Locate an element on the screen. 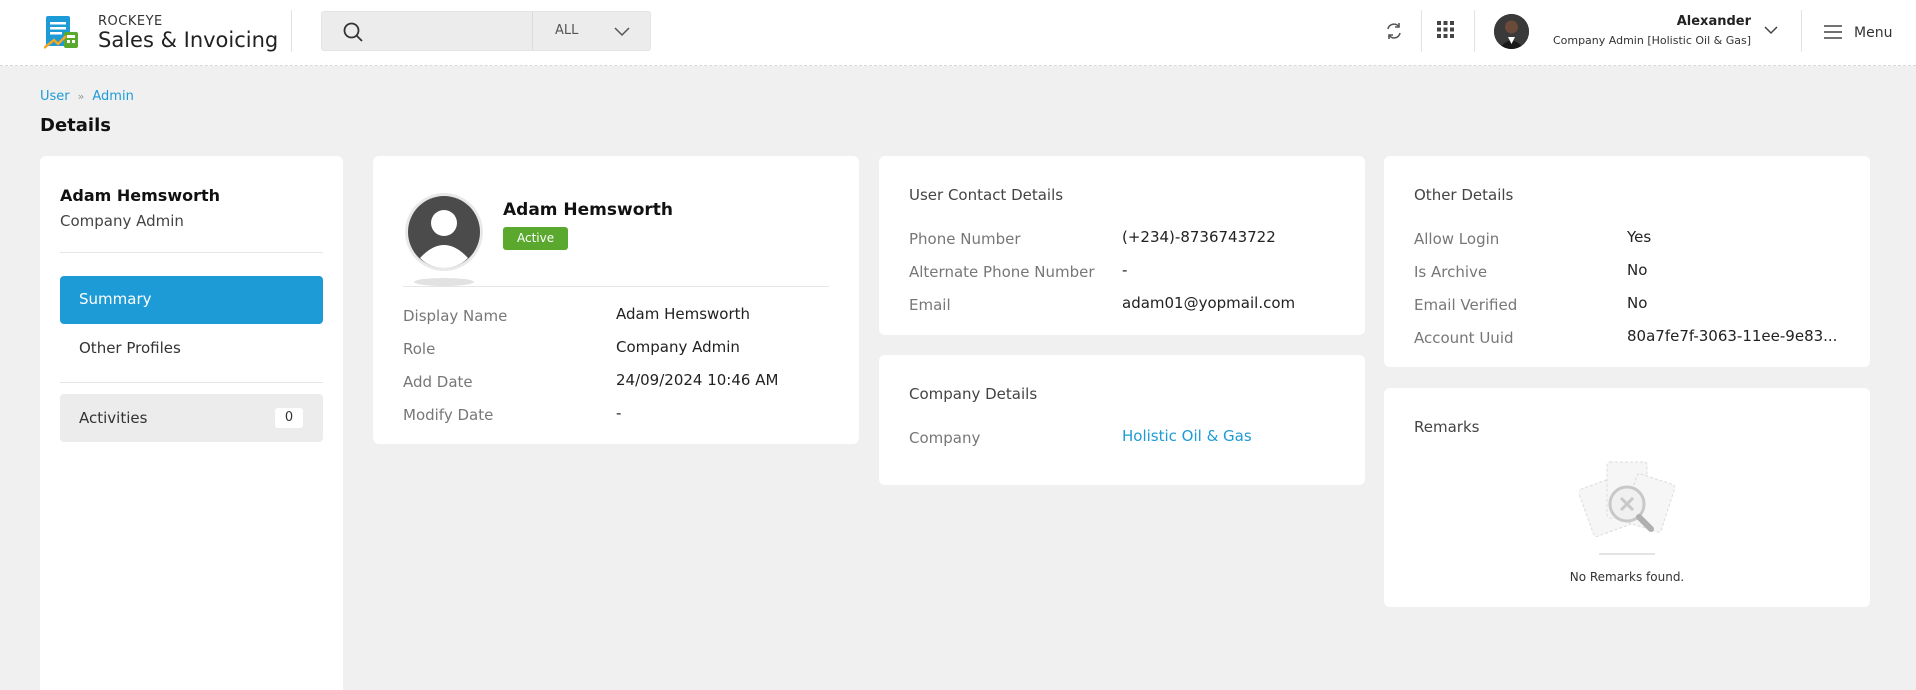 Image resolution: width=1916 pixels, height=690 pixels. nav-user-role: Company Admin is located at coordinates (122, 221).